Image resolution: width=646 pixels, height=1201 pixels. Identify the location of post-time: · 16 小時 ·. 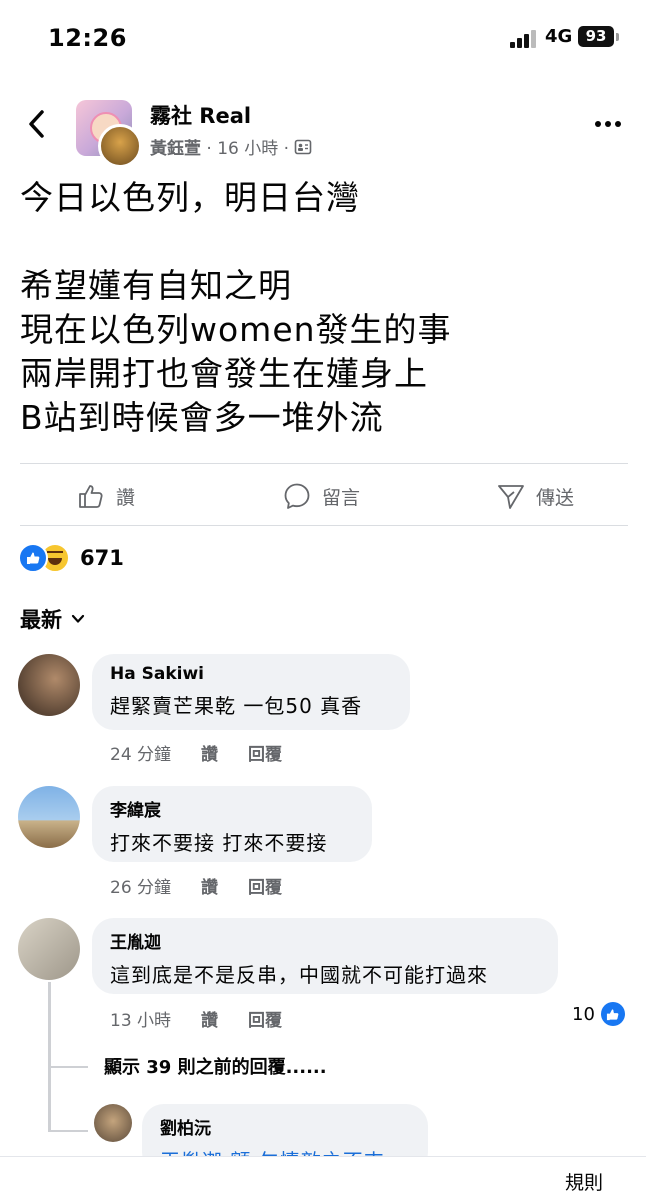
(248, 149).